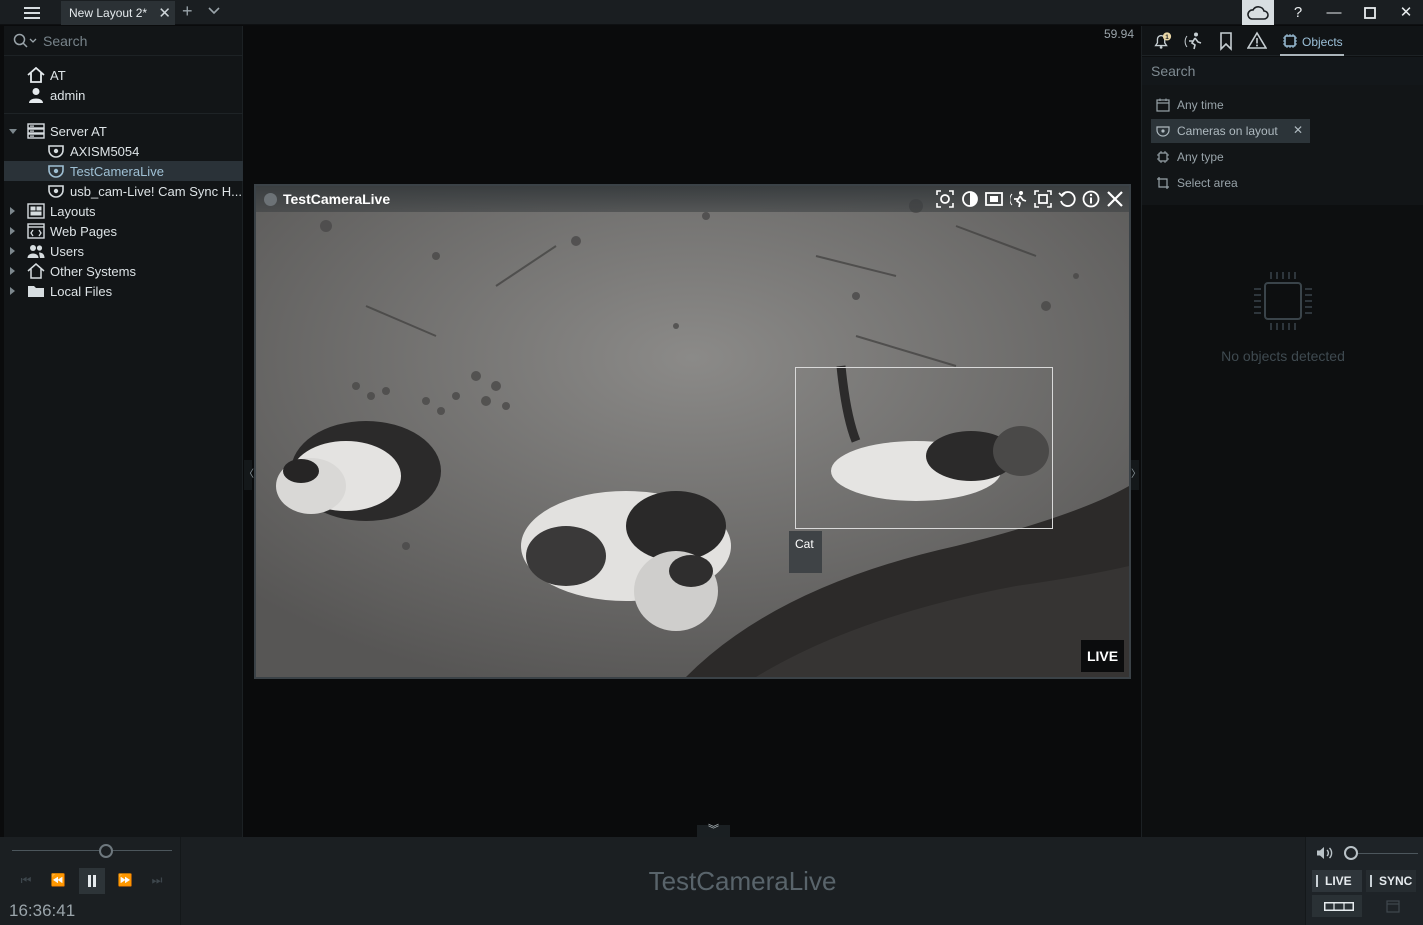  I want to click on minimize-button: —, so click(1334, 12).